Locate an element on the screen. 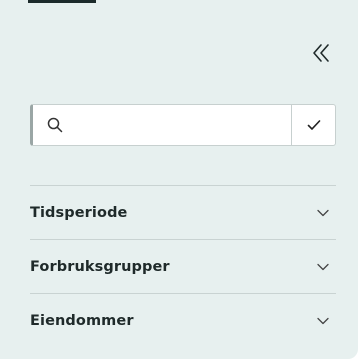  filter-label: Forbruksgrupper is located at coordinates (100, 266).